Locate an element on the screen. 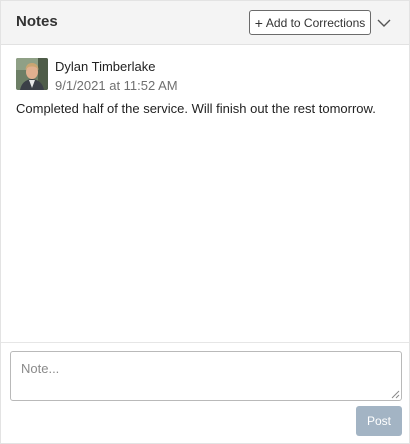 This screenshot has height=444, width=410. plus-icon: + is located at coordinates (258, 22).